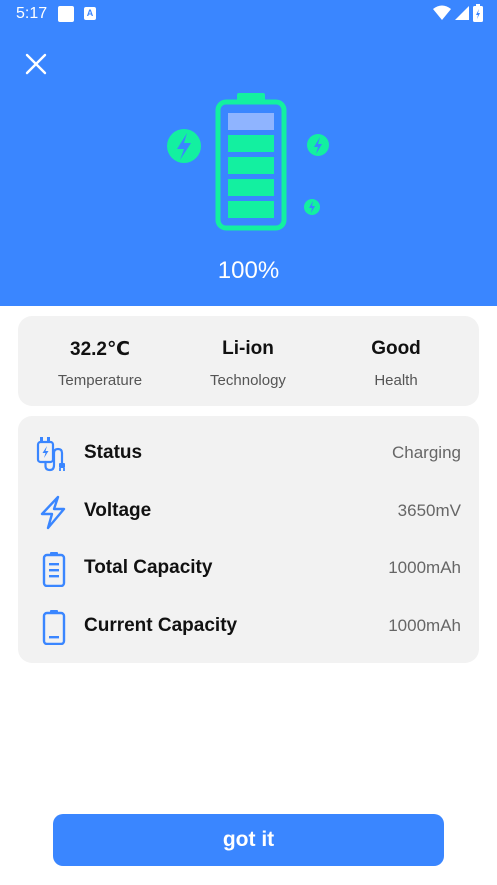 The image size is (497, 885). What do you see at coordinates (50, 454) in the screenshot?
I see `charger-plug-icon` at bounding box center [50, 454].